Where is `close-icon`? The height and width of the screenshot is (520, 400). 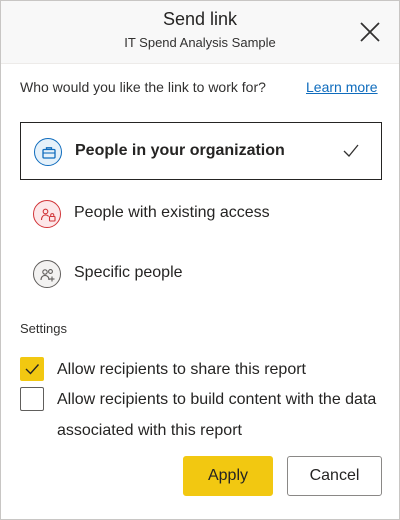 close-icon is located at coordinates (370, 32).